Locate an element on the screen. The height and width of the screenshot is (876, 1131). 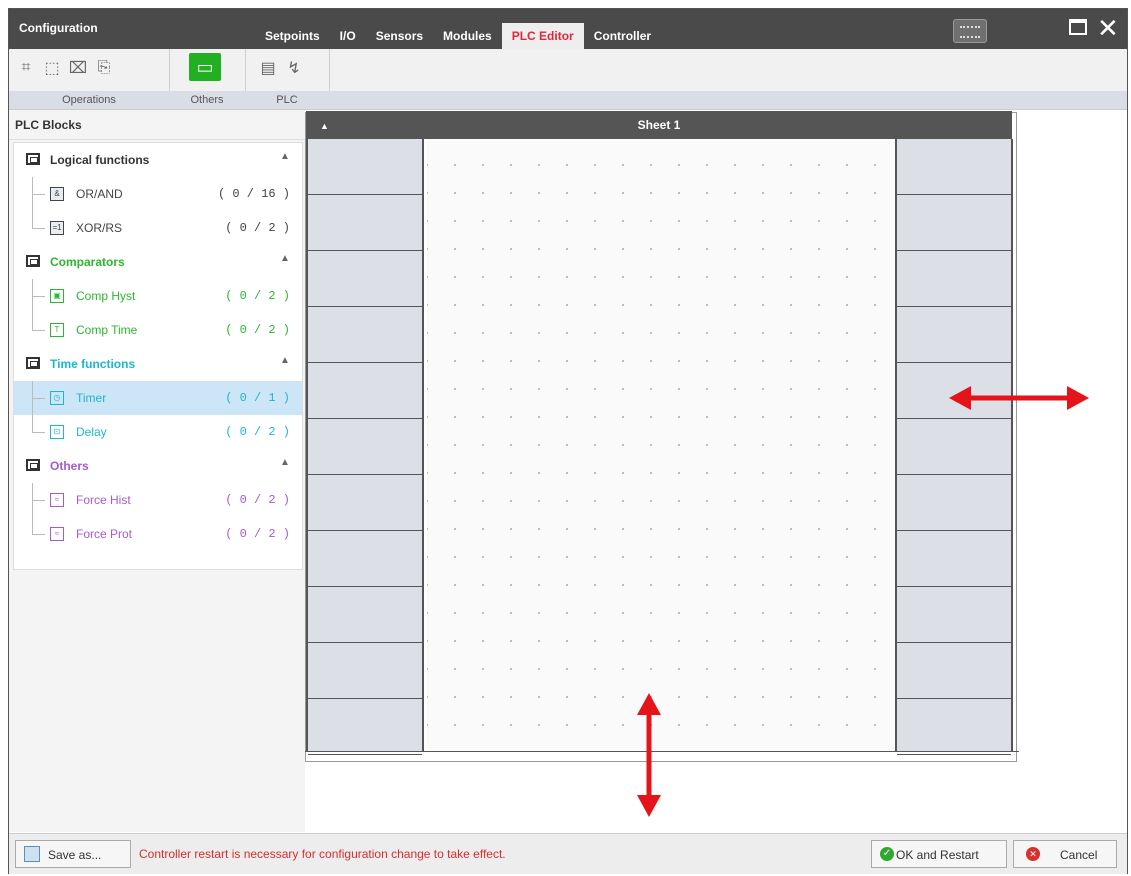
block-count: ( 0 / 16 ) is located at coordinates (253, 194).